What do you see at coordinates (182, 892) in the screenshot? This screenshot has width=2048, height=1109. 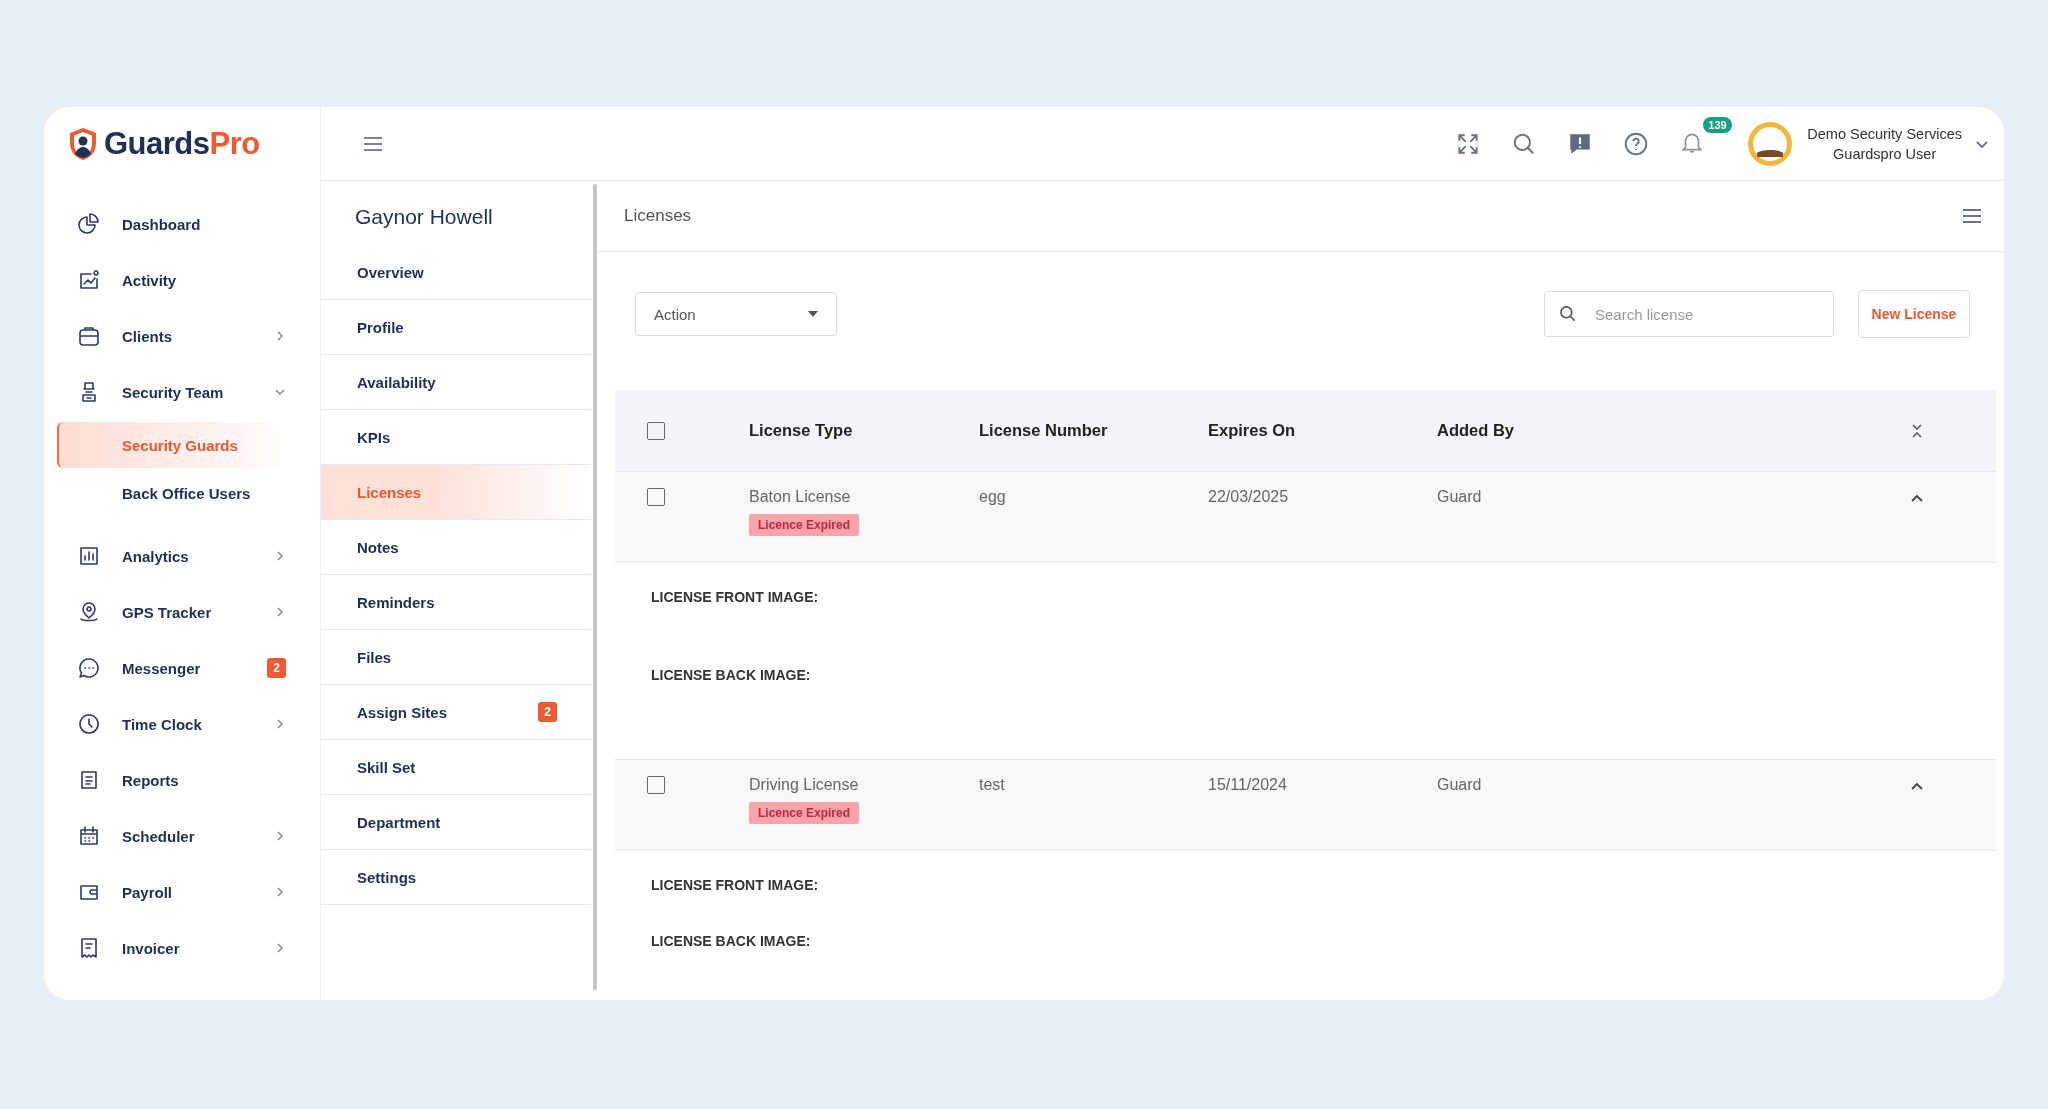 I see `sidebar-item: Payroll` at bounding box center [182, 892].